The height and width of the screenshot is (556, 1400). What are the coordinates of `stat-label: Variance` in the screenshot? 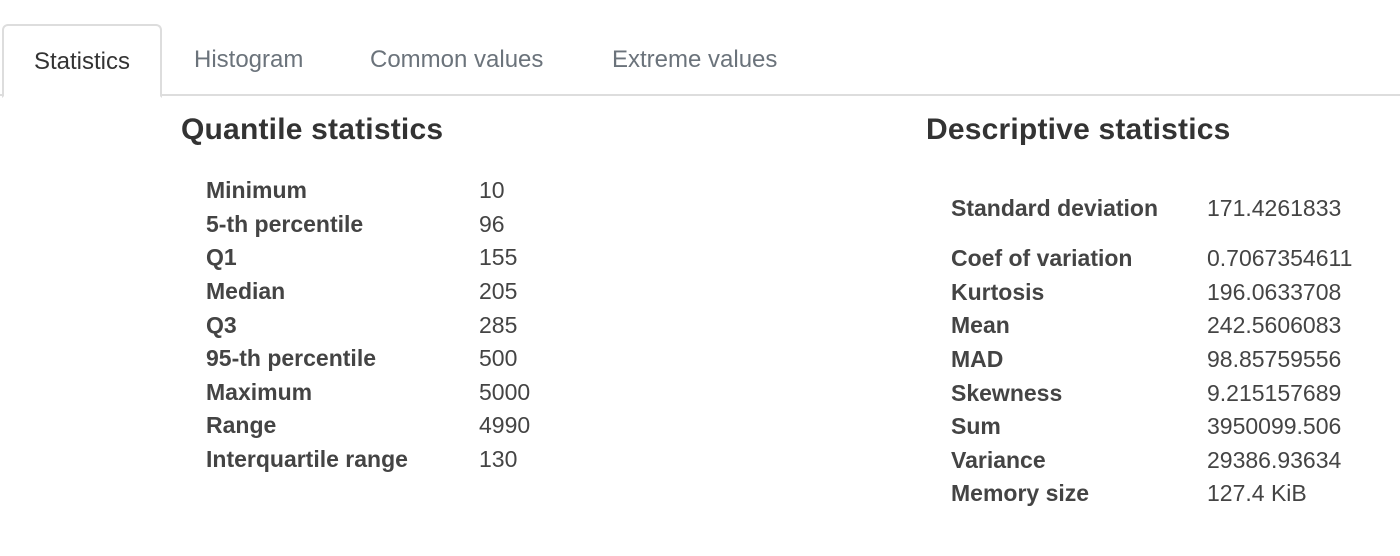 It's located at (998, 459).